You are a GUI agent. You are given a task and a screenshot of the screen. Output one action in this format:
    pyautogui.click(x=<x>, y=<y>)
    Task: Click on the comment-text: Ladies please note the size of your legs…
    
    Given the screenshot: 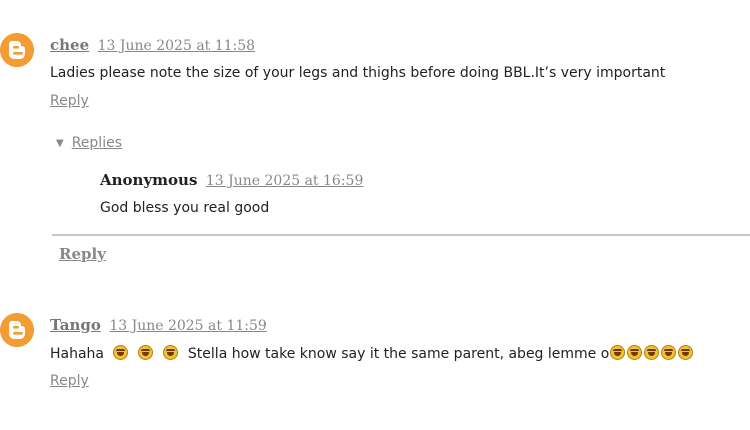 What is the action you would take?
    pyautogui.click(x=358, y=73)
    